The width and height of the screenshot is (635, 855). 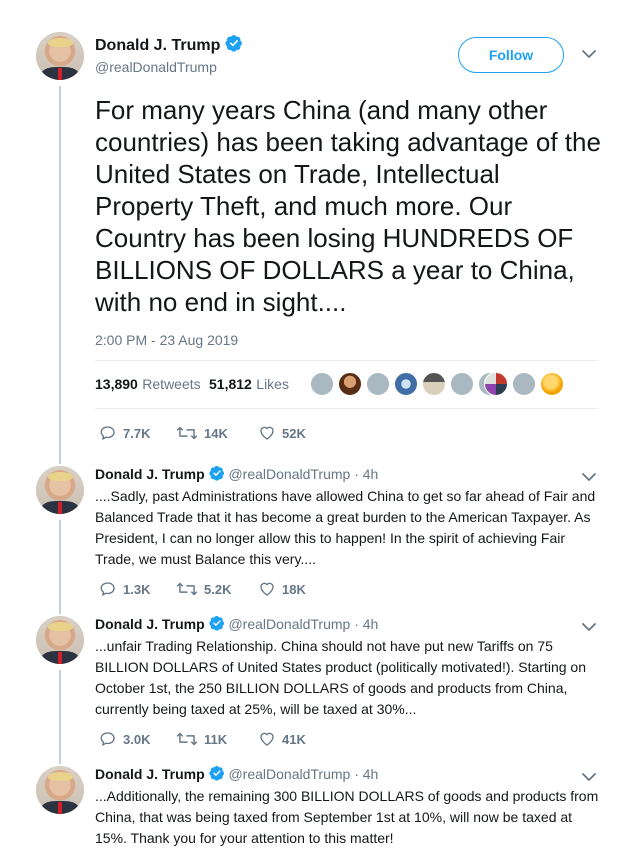 I want to click on retweet-count: 5.2K, so click(x=218, y=589).